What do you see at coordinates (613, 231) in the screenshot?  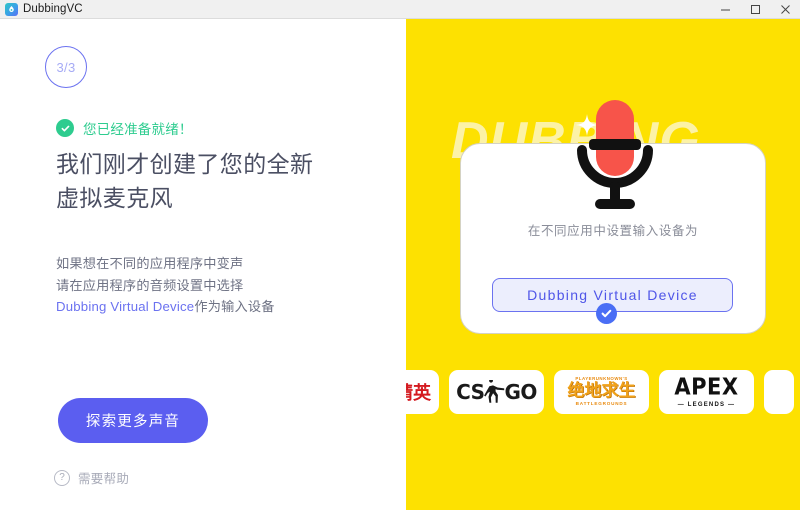 I see `card-caption: 在不同应用中设置输入设备为` at bounding box center [613, 231].